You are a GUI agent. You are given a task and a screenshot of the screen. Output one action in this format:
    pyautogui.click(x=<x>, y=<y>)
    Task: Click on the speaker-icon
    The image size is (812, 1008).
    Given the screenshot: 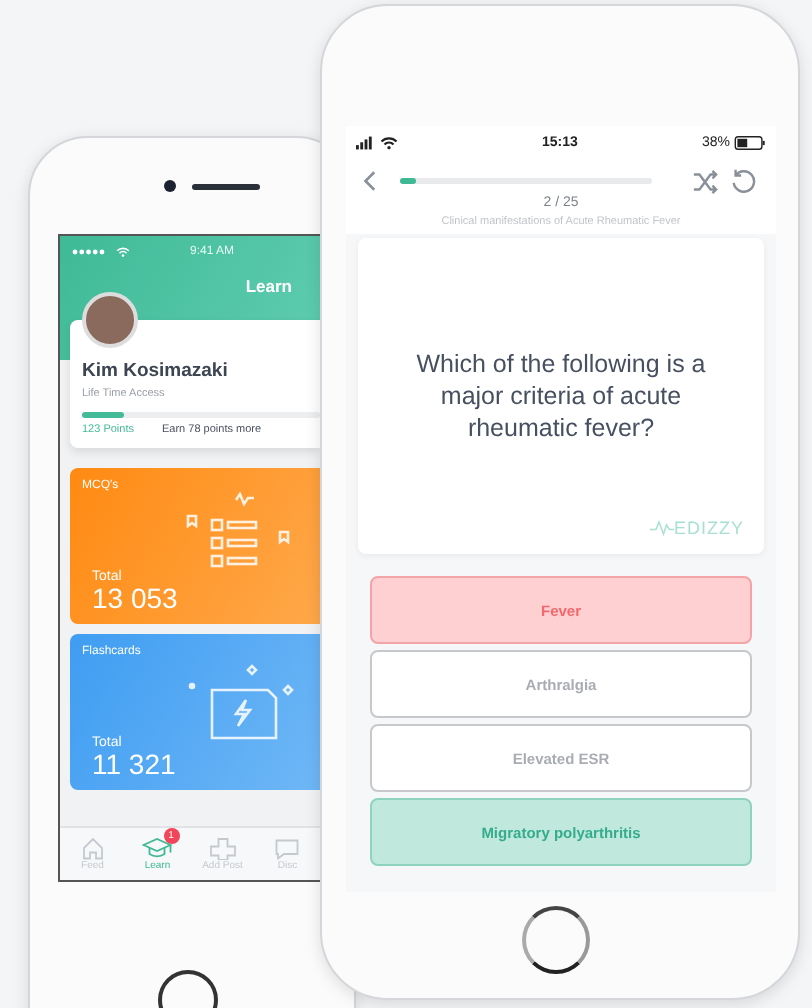 What is the action you would take?
    pyautogui.click(x=226, y=186)
    